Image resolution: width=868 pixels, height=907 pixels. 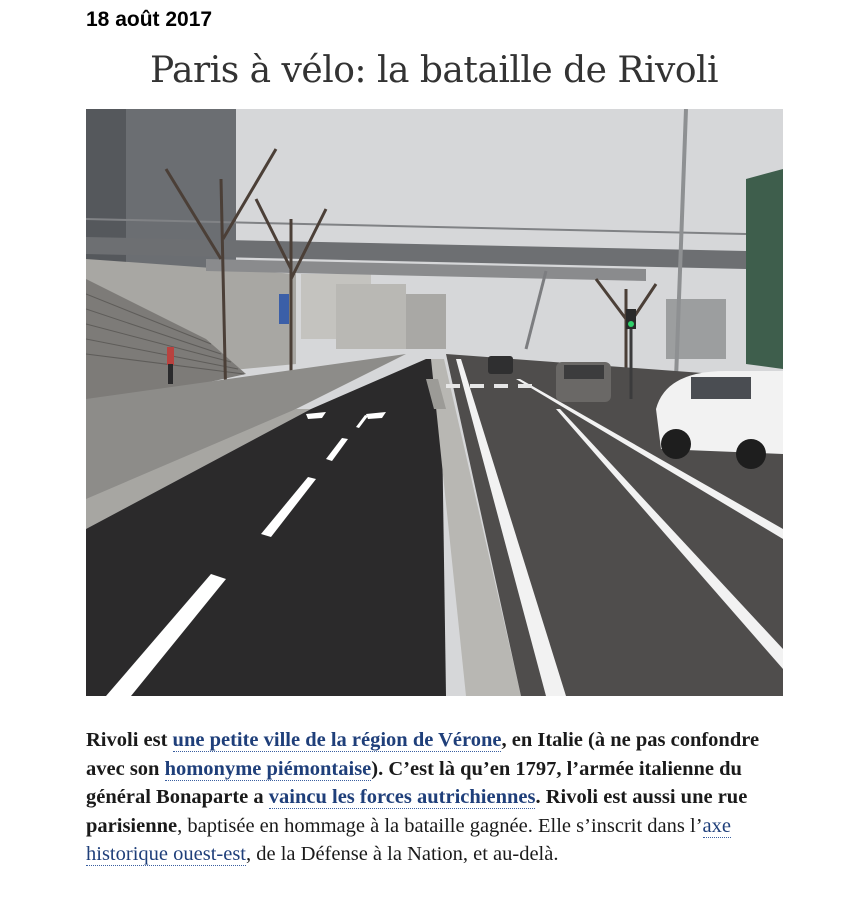 I want to click on post-title: Paris à vélo: la bataille de Rivoli, so click(x=434, y=70).